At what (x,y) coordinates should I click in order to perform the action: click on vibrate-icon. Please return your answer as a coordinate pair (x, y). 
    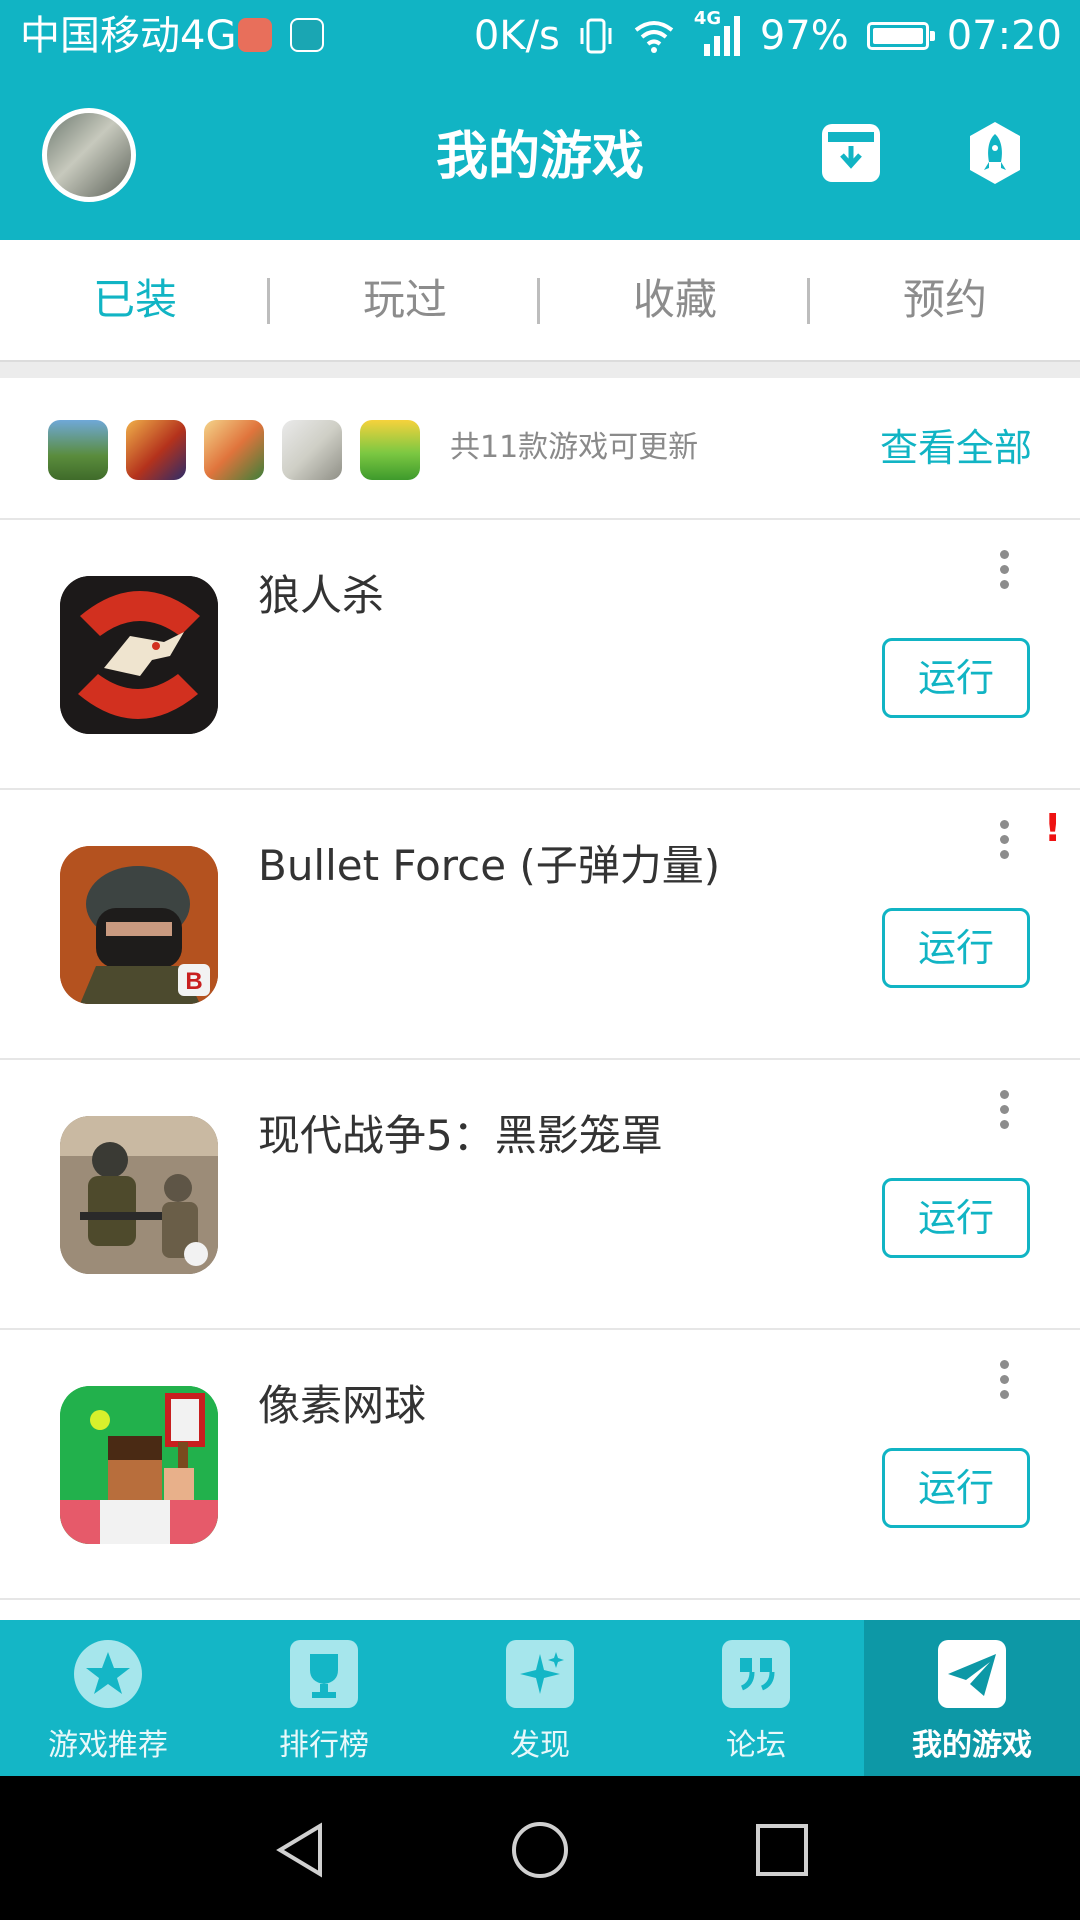
    Looking at the image, I should click on (596, 36).